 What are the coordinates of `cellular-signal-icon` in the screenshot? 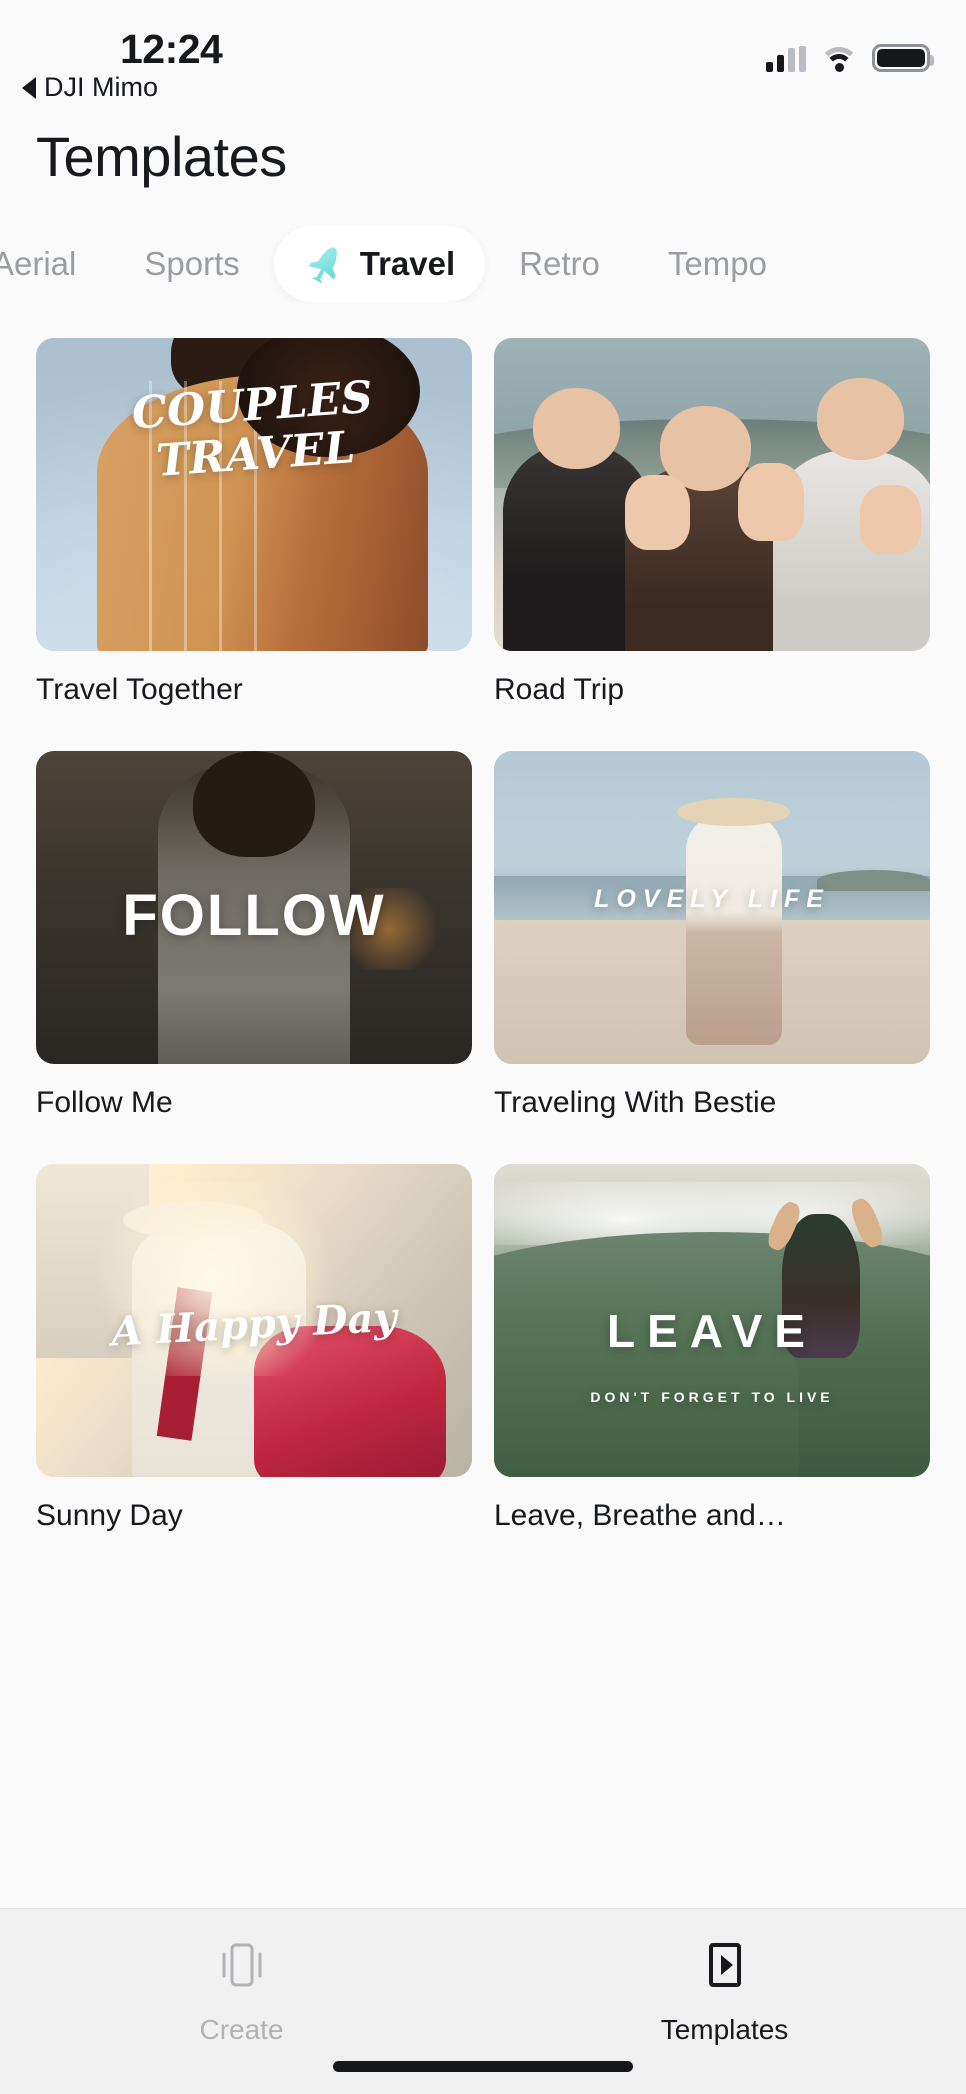 It's located at (786, 59).